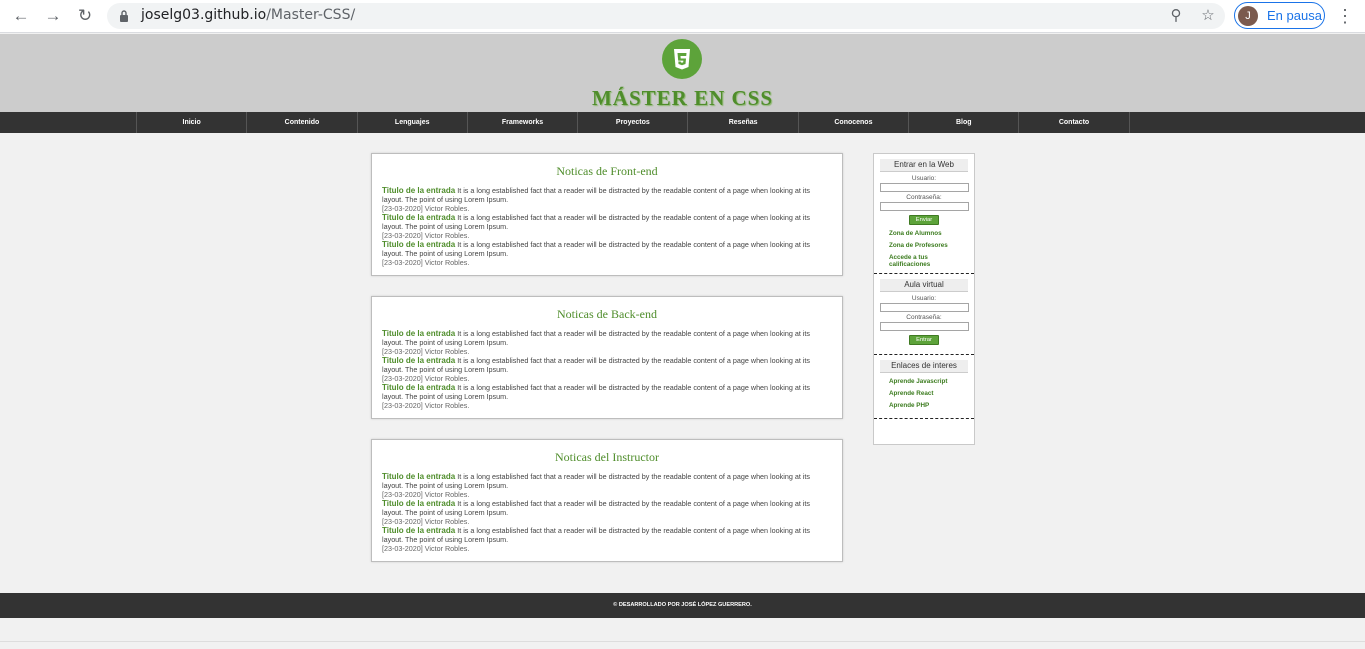 The height and width of the screenshot is (649, 1365). What do you see at coordinates (85, 16) in the screenshot?
I see `reload-icon: ↻` at bounding box center [85, 16].